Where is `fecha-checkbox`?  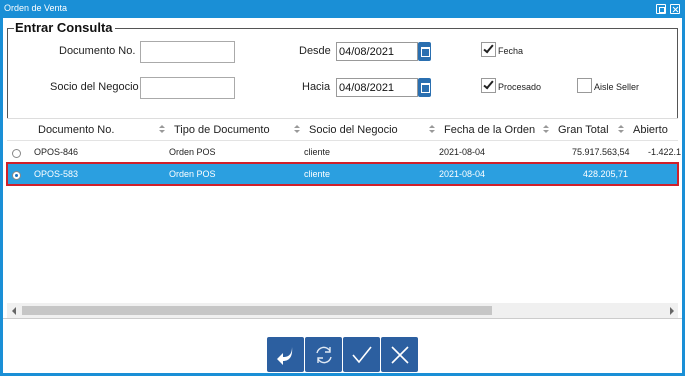
fecha-checkbox is located at coordinates (488, 49).